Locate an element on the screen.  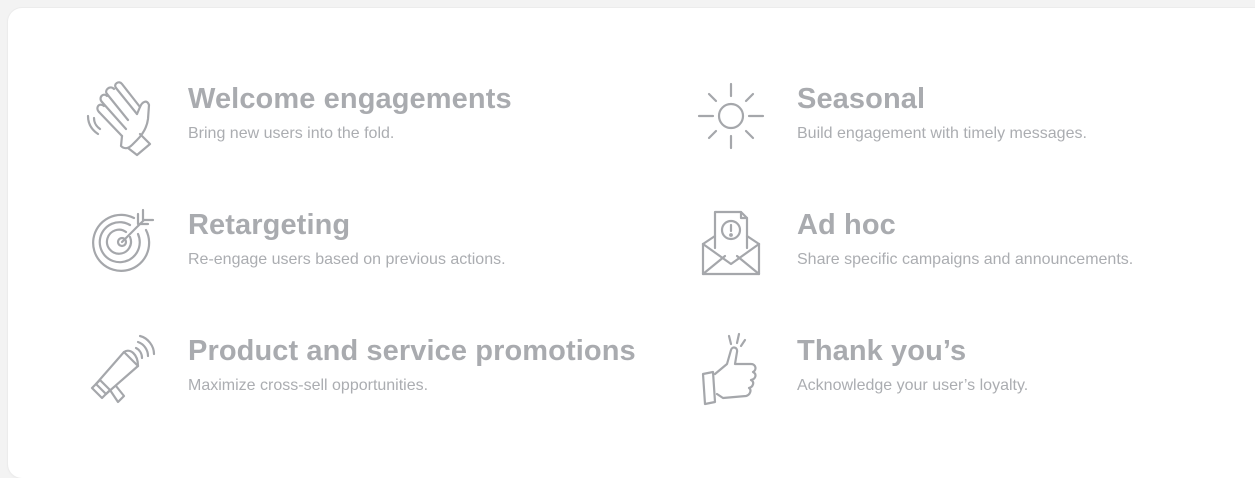
engagement-description: Build engagement with timely messages. is located at coordinates (942, 133).